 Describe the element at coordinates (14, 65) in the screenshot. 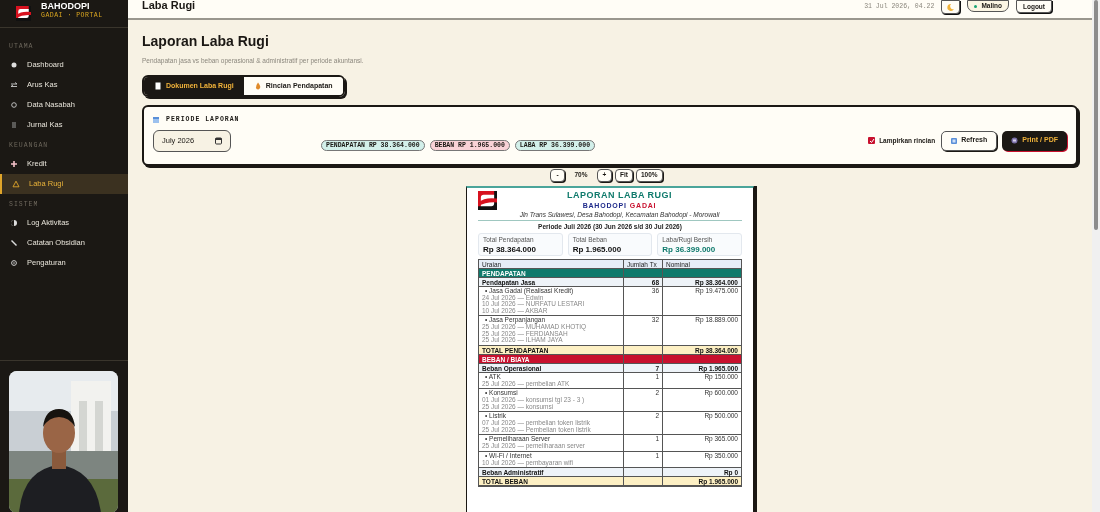

I see `dot-icon` at that location.